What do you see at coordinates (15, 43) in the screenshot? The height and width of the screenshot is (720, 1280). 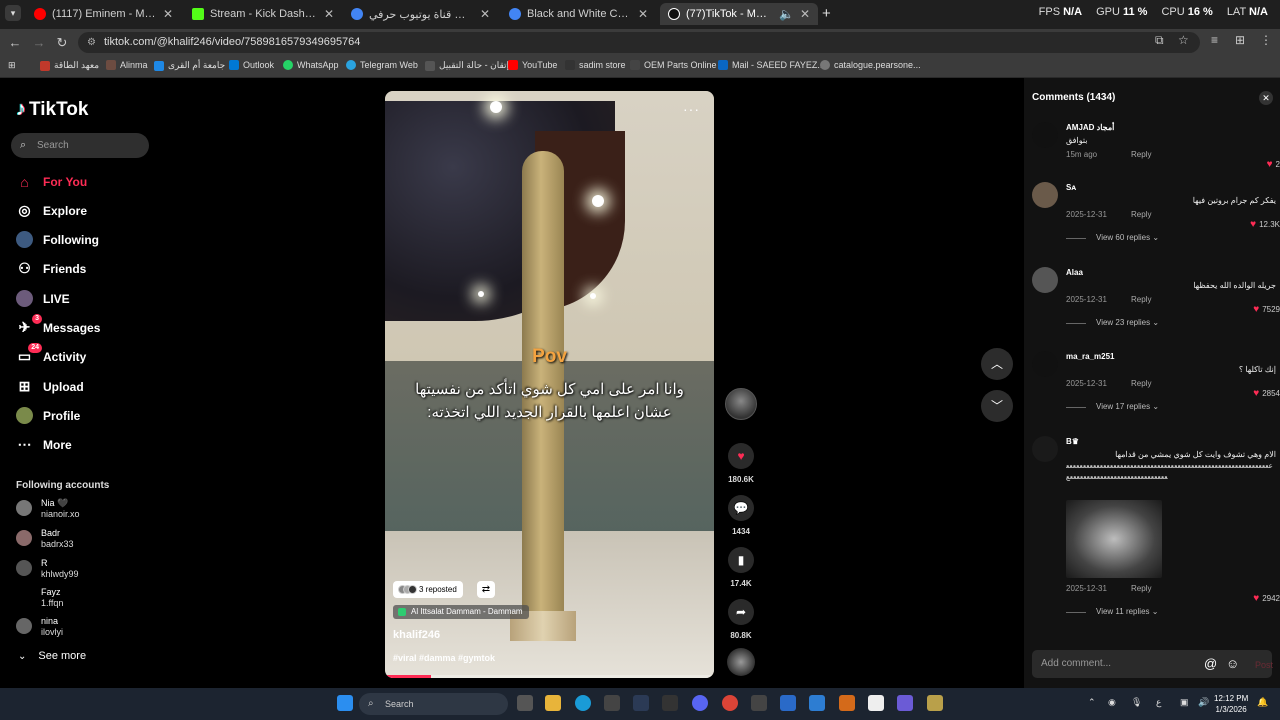 I see `back-icon: ←` at bounding box center [15, 43].